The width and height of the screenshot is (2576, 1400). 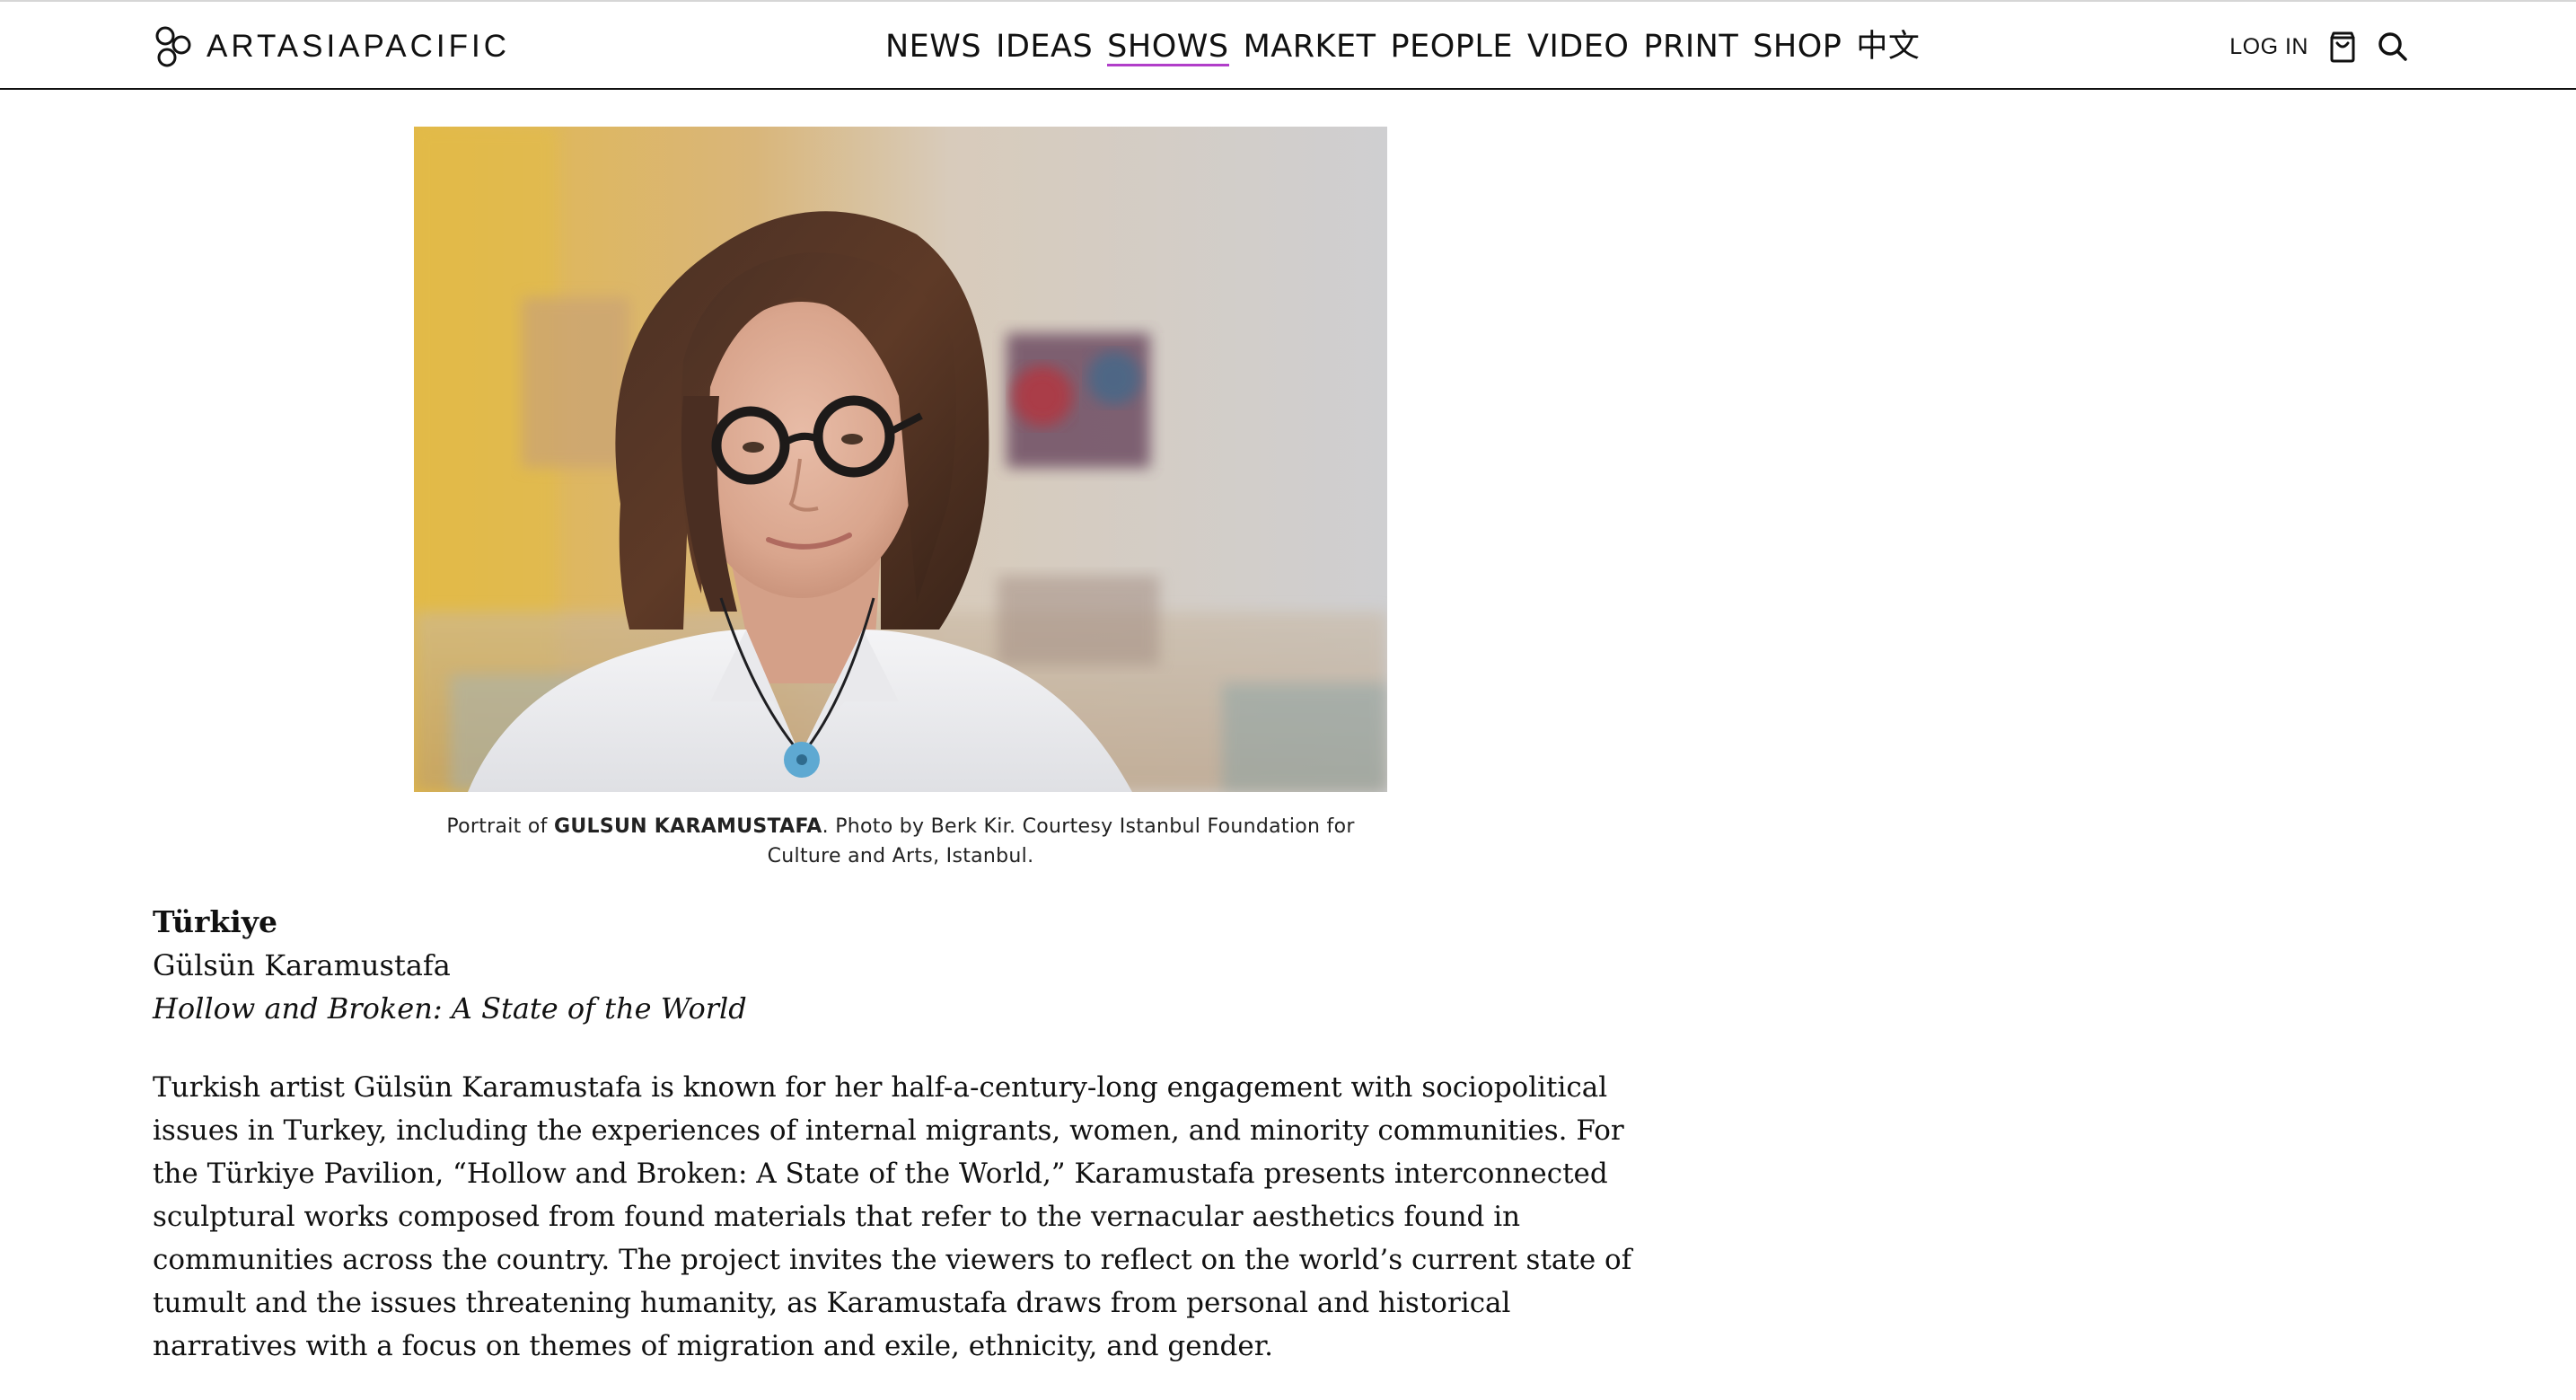 What do you see at coordinates (450, 1009) in the screenshot?
I see `exhibition-title: Hollow and Broken: A State of the World` at bounding box center [450, 1009].